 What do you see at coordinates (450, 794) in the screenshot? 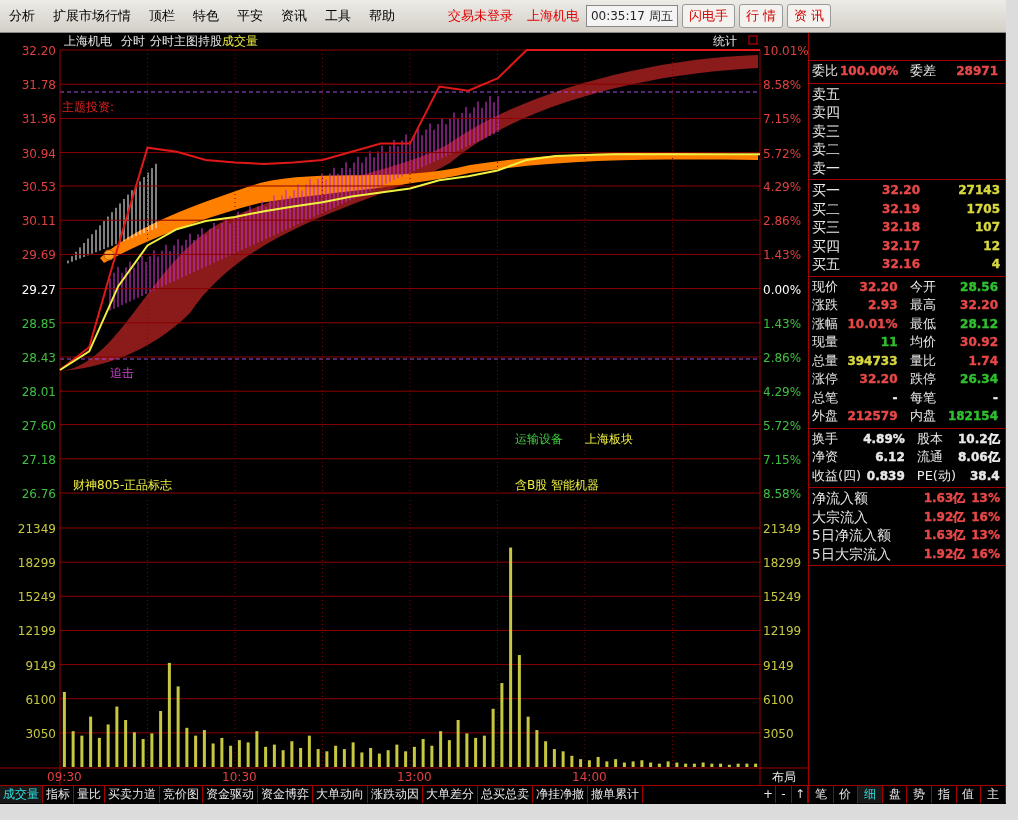
I see `indicator-tab: 大单差分` at bounding box center [450, 794].